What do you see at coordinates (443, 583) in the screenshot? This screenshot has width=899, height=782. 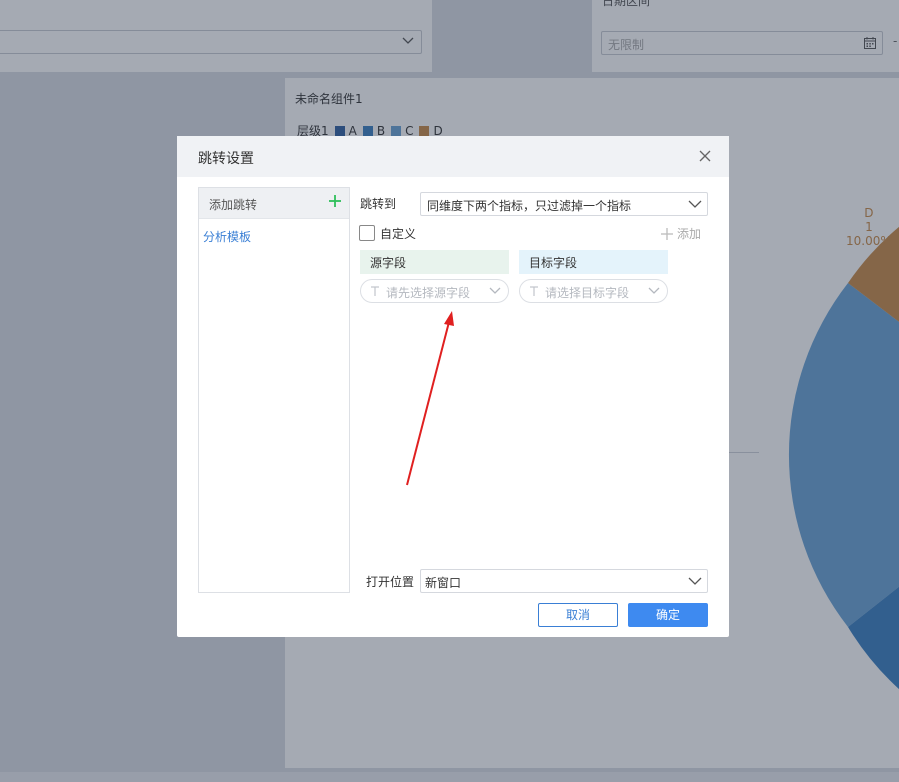 I see `open-position-value: 新窗口` at bounding box center [443, 583].